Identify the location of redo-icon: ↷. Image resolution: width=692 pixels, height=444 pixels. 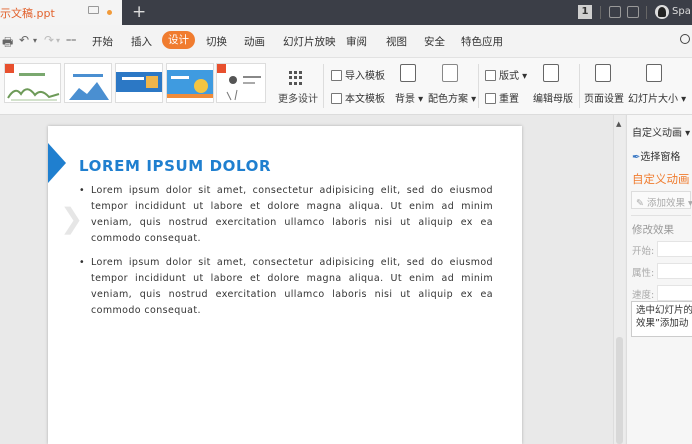
(49, 40).